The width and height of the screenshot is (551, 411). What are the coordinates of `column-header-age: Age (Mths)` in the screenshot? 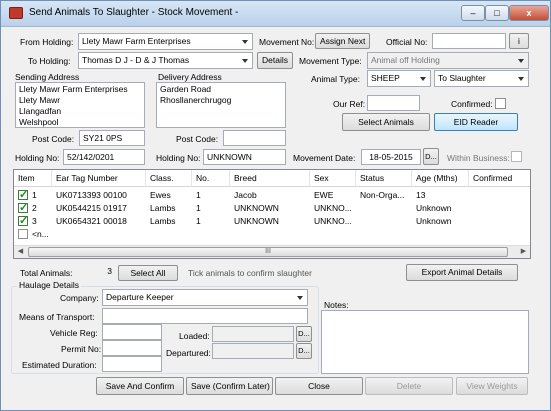 It's located at (440, 178).